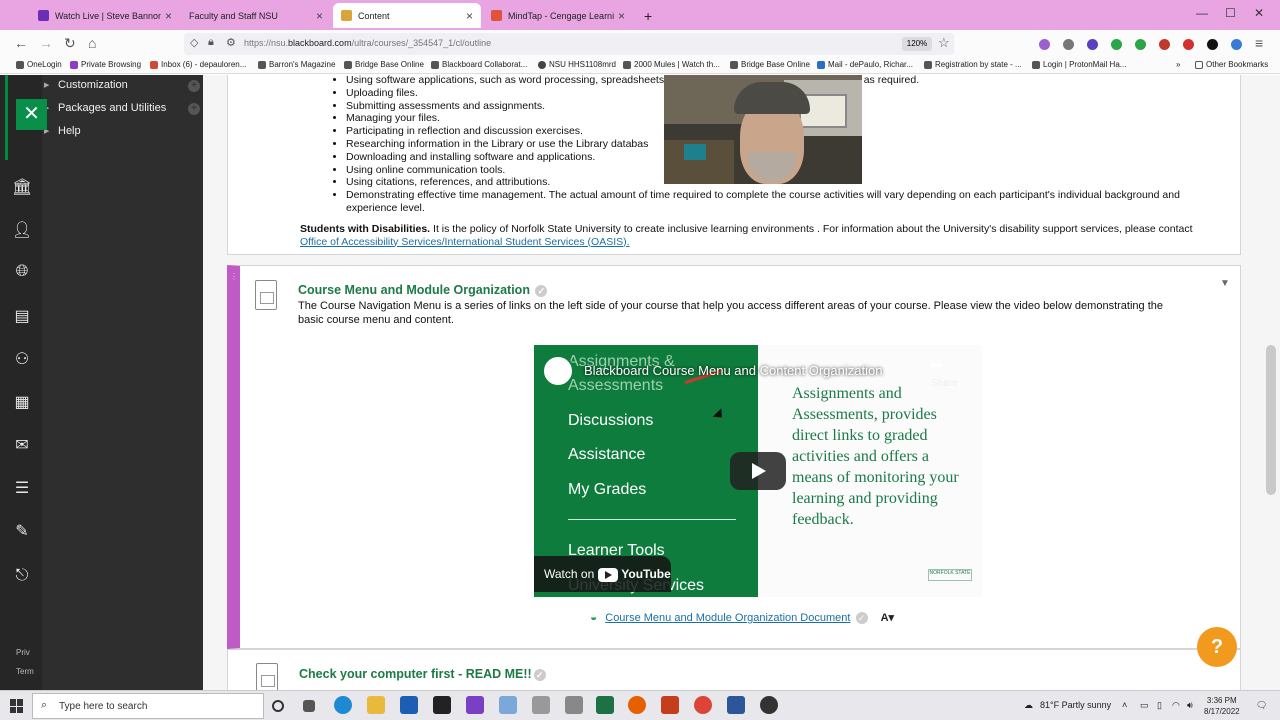 This screenshot has height=720, width=1280. I want to click on drag-handle-icon: ⋮, so click(234, 276).